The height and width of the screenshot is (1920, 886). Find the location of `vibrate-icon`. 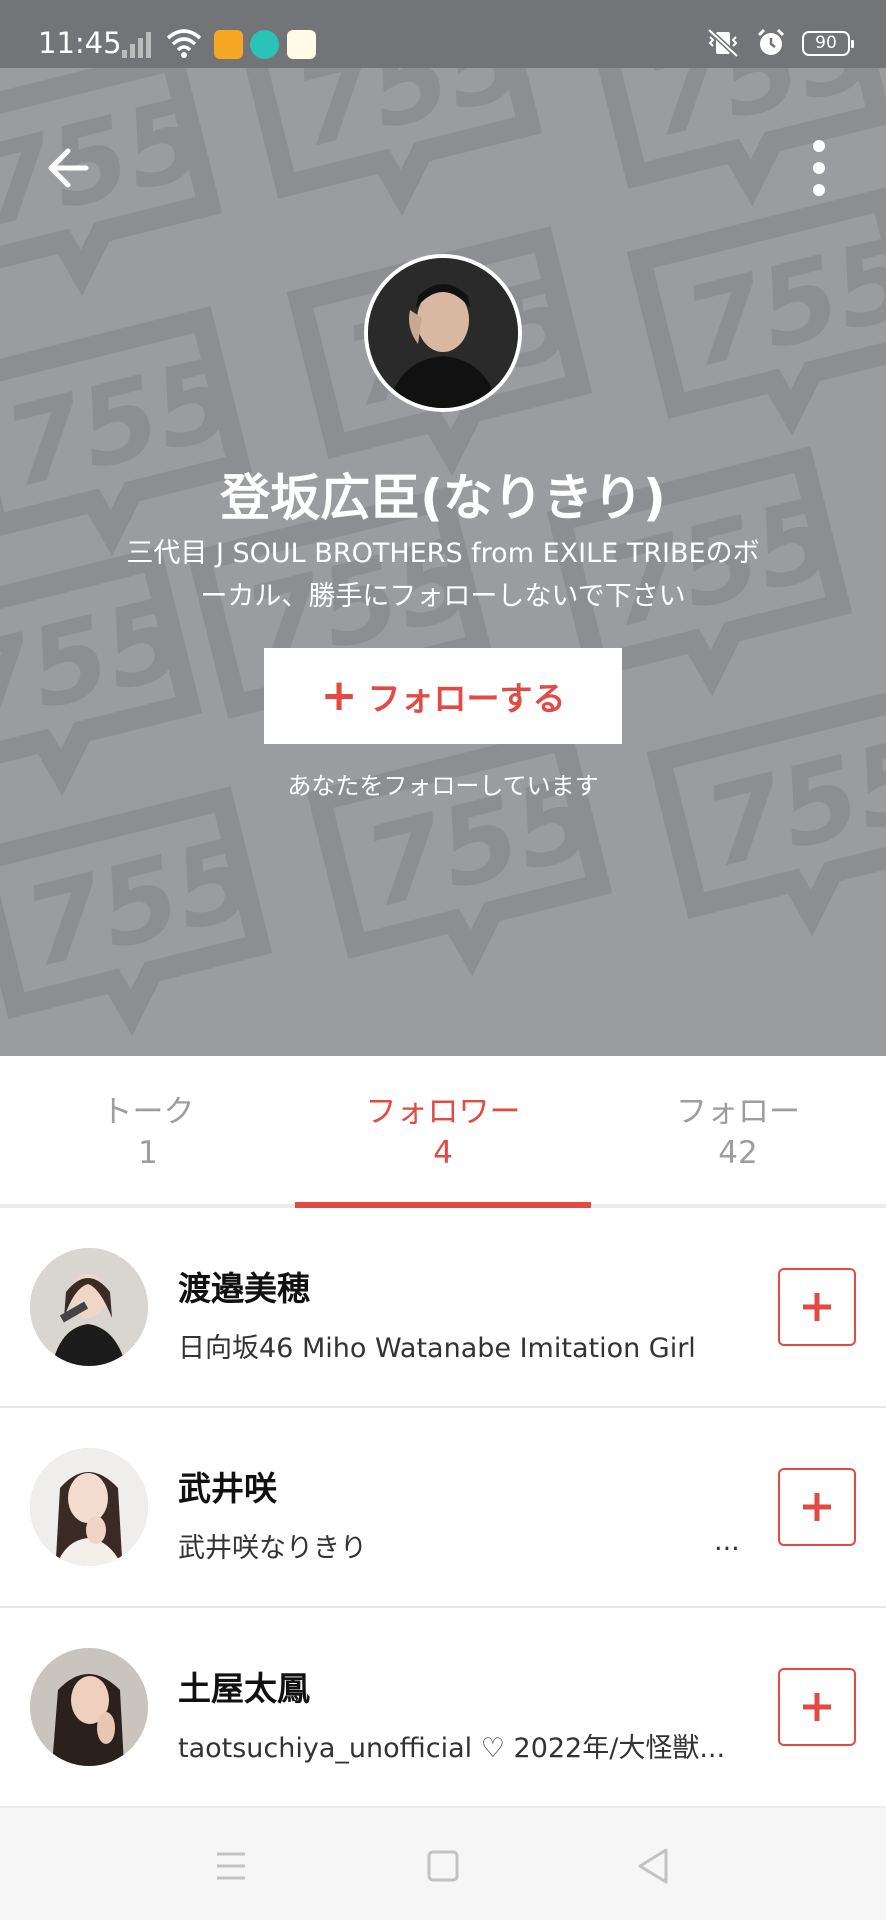

vibrate-icon is located at coordinates (723, 43).